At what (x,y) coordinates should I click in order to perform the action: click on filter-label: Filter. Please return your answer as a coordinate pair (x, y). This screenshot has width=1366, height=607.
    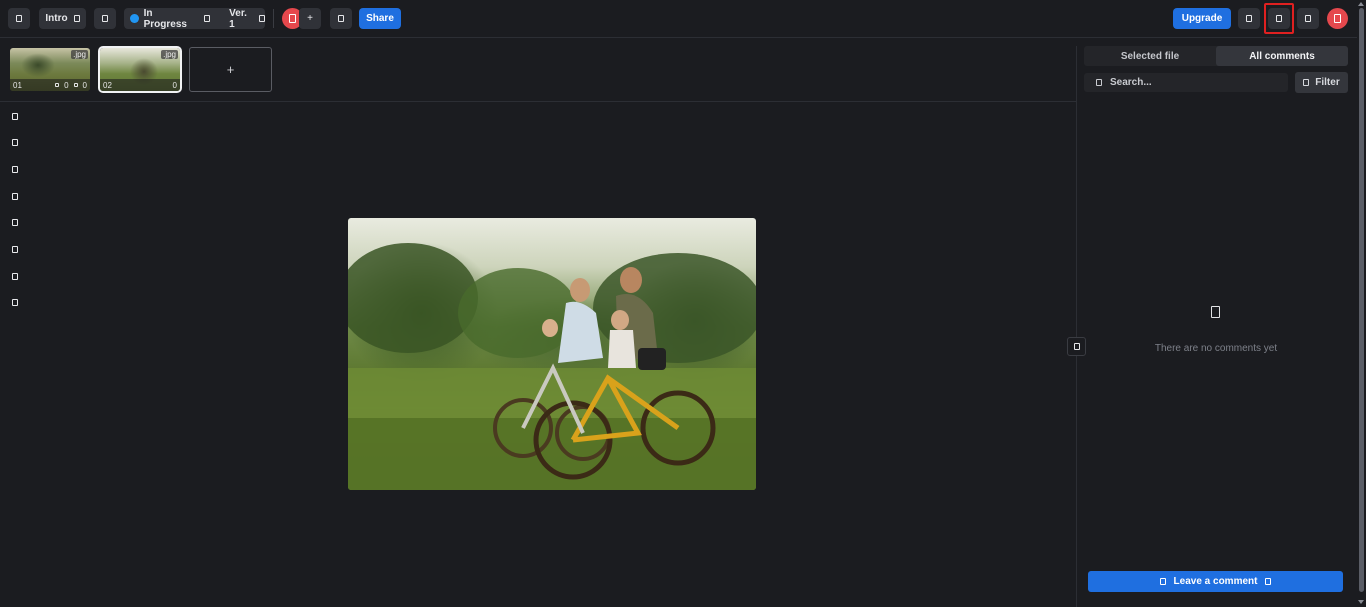
    Looking at the image, I should click on (1327, 82).